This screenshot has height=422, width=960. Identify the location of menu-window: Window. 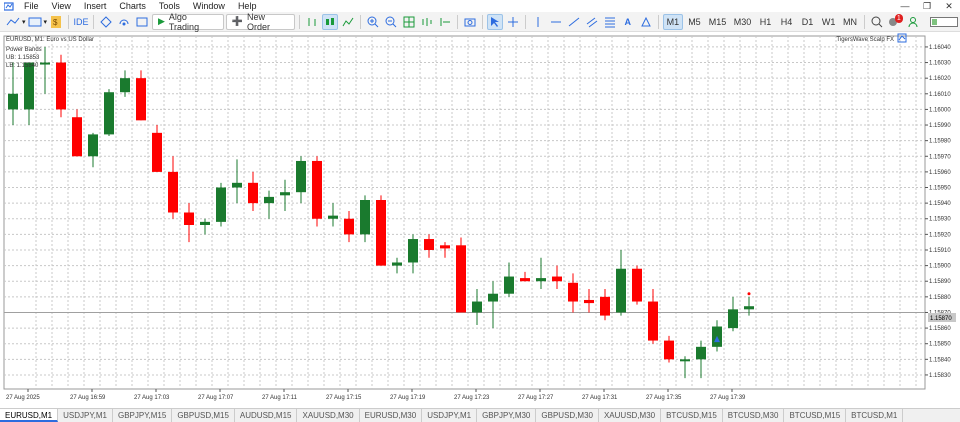
(211, 6).